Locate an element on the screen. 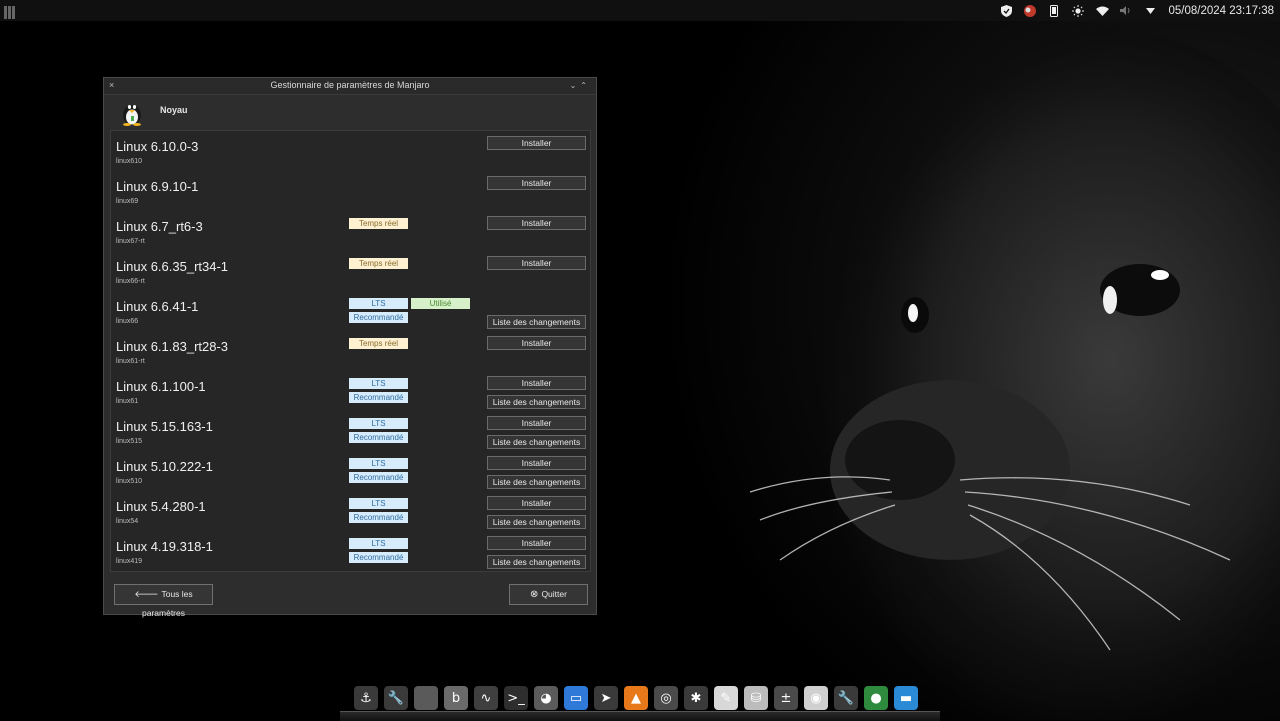  kernel-name: Linux 6.1.100-1 is located at coordinates (161, 386).